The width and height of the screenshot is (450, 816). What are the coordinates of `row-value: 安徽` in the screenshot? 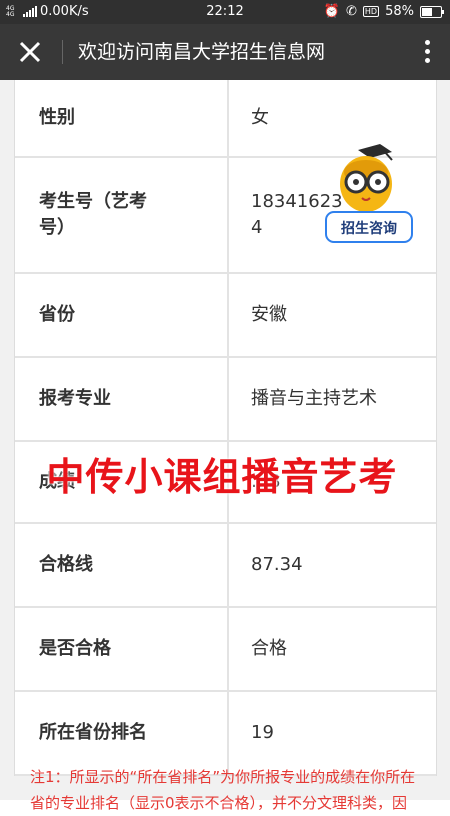 It's located at (269, 314).